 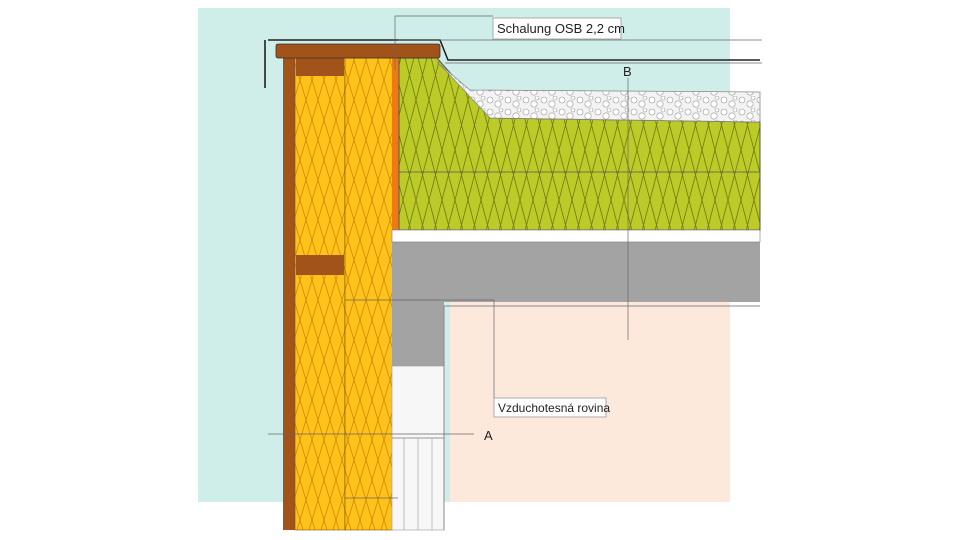 I want to click on sheathing-label: Schalung OSB 2,2 cm, so click(x=561, y=28).